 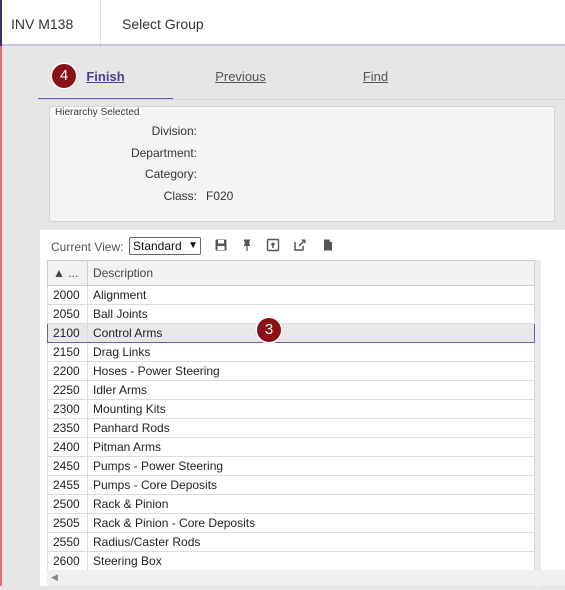 What do you see at coordinates (247, 245) in the screenshot?
I see `pin-icon` at bounding box center [247, 245].